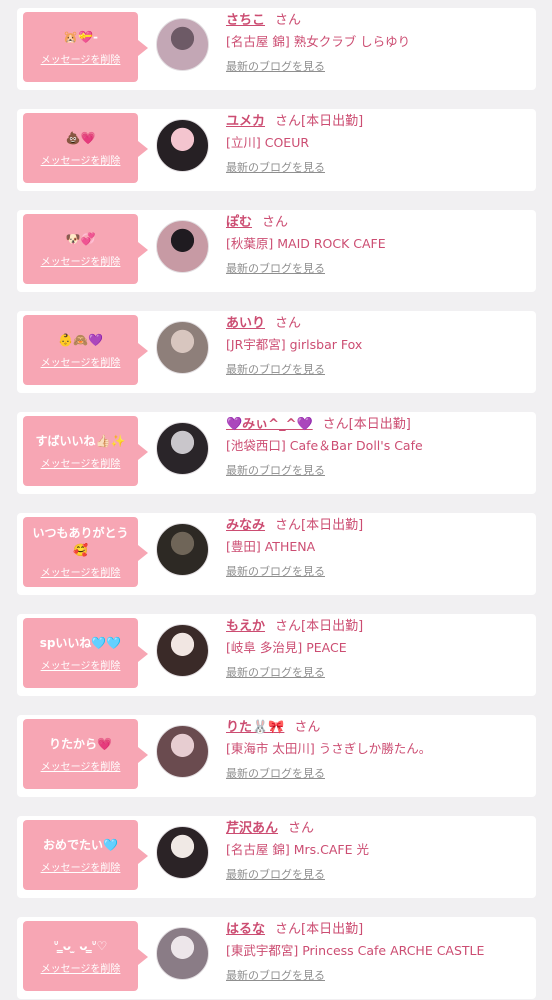 The height and width of the screenshot is (1000, 552). Describe the element at coordinates (80, 642) in the screenshot. I see `bubble-message-text: spいいね🩵🩵` at that location.